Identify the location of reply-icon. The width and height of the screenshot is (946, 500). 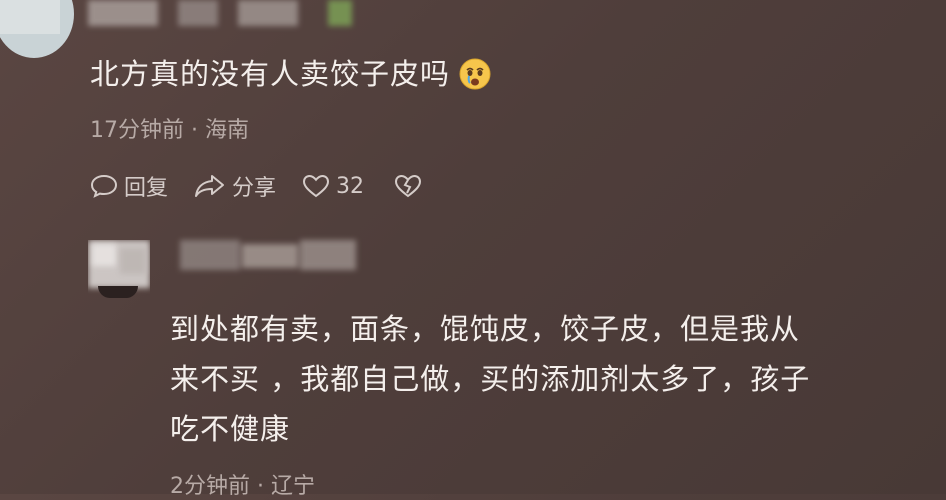
(104, 186).